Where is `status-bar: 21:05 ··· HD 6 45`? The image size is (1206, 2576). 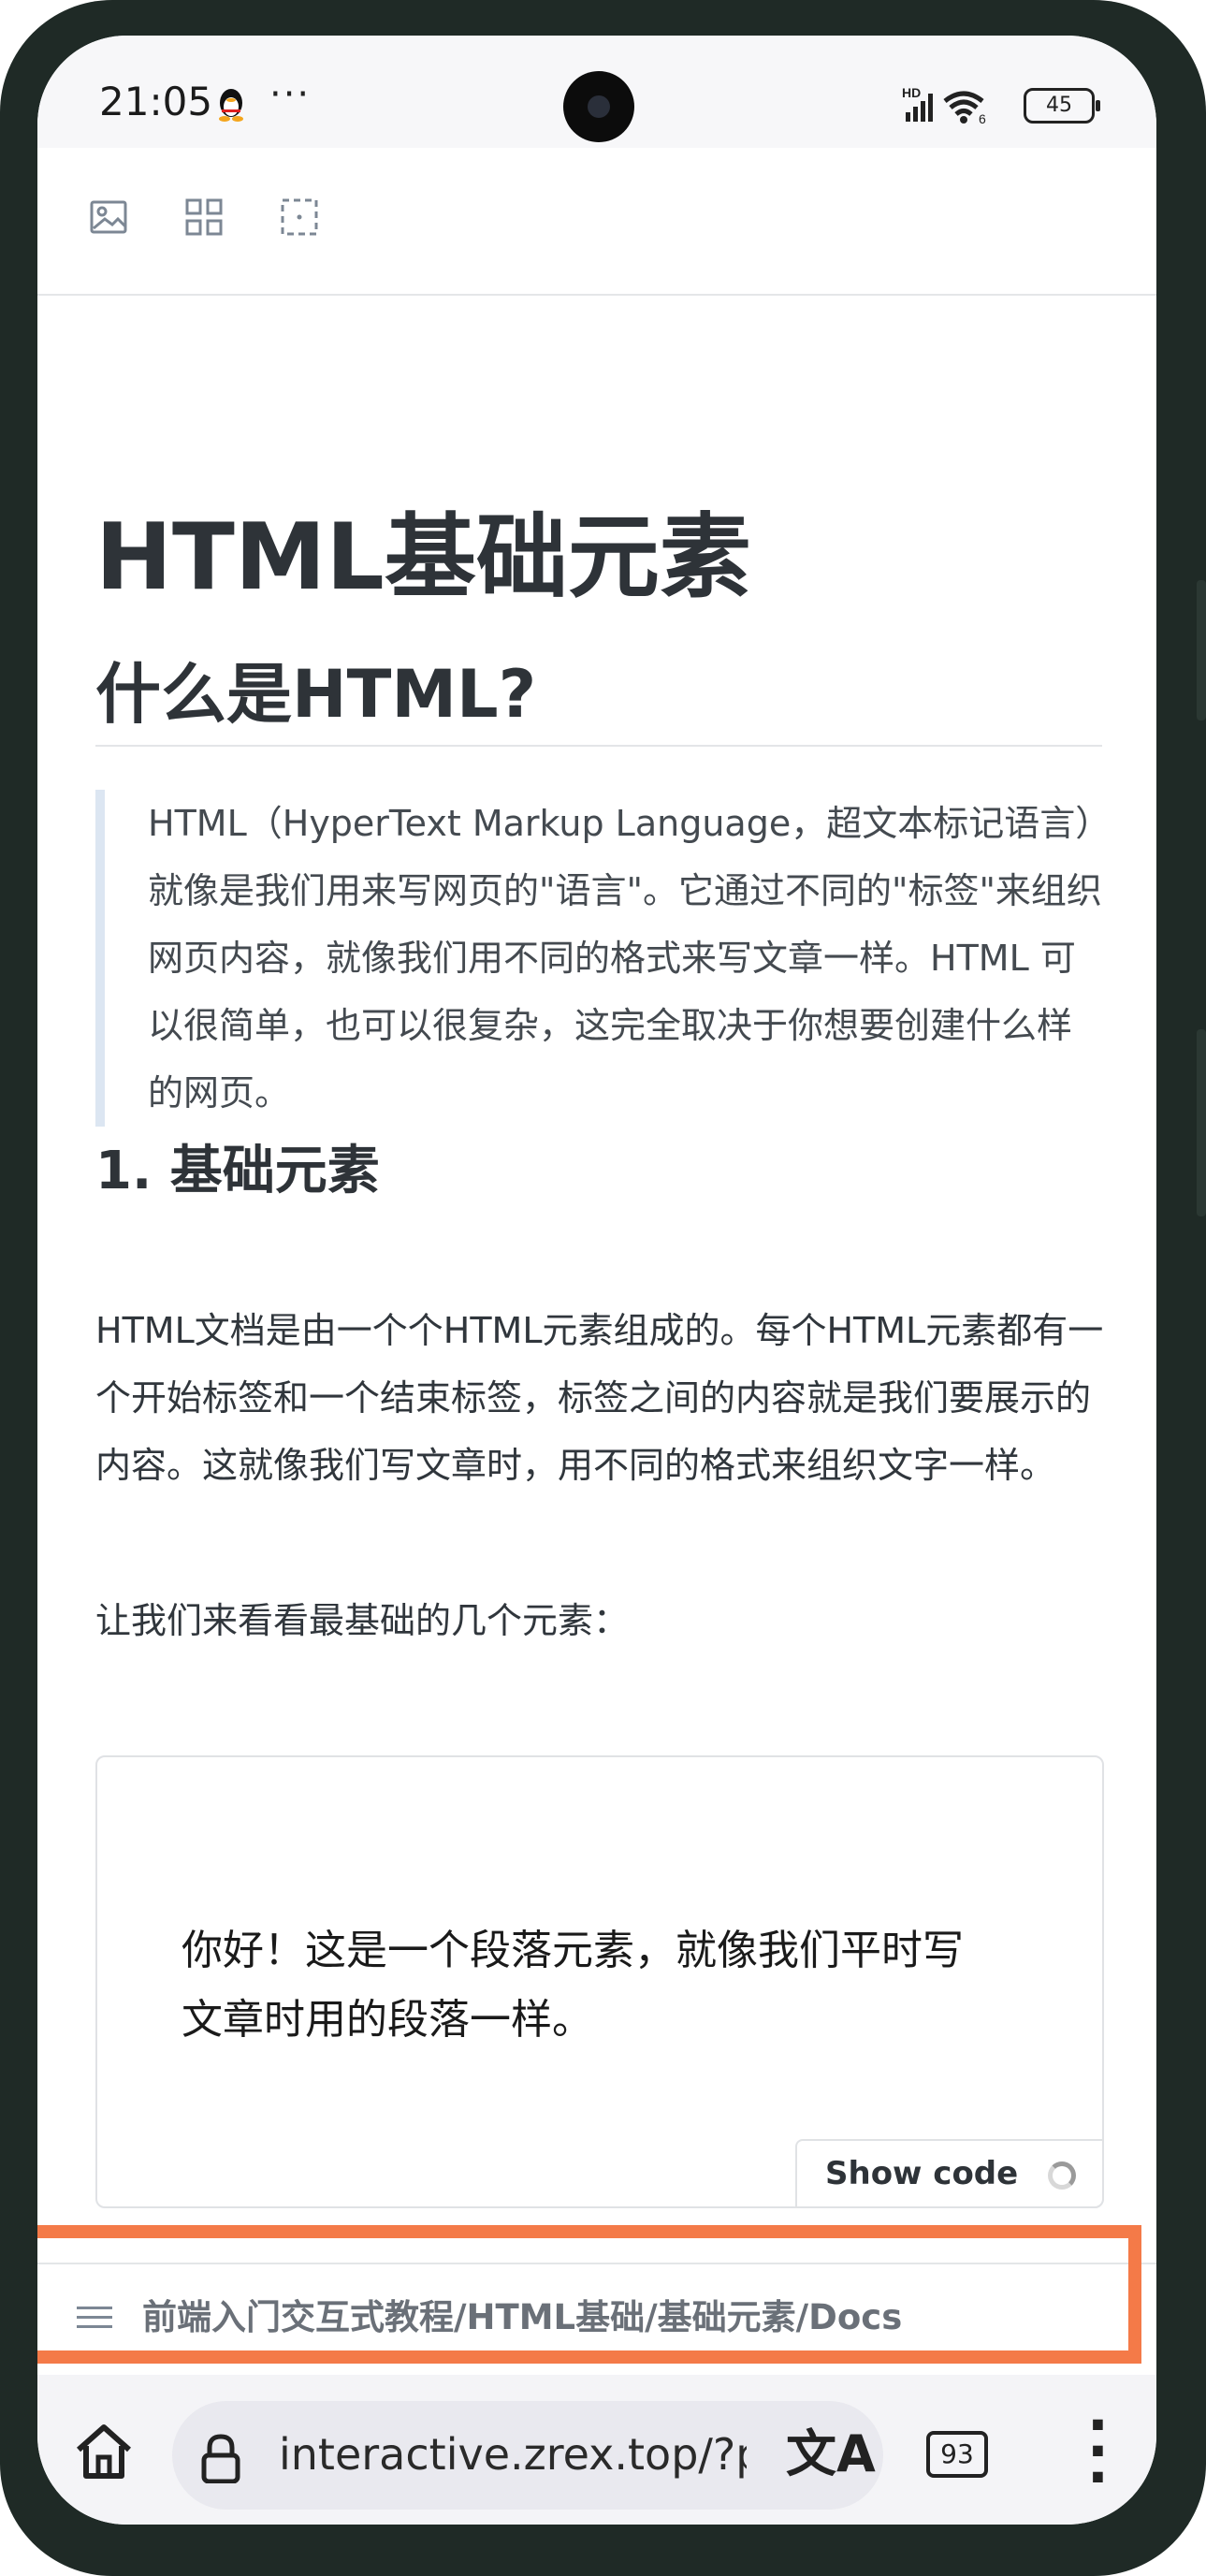
status-bar: 21:05 ··· HD 6 45 is located at coordinates (596, 92).